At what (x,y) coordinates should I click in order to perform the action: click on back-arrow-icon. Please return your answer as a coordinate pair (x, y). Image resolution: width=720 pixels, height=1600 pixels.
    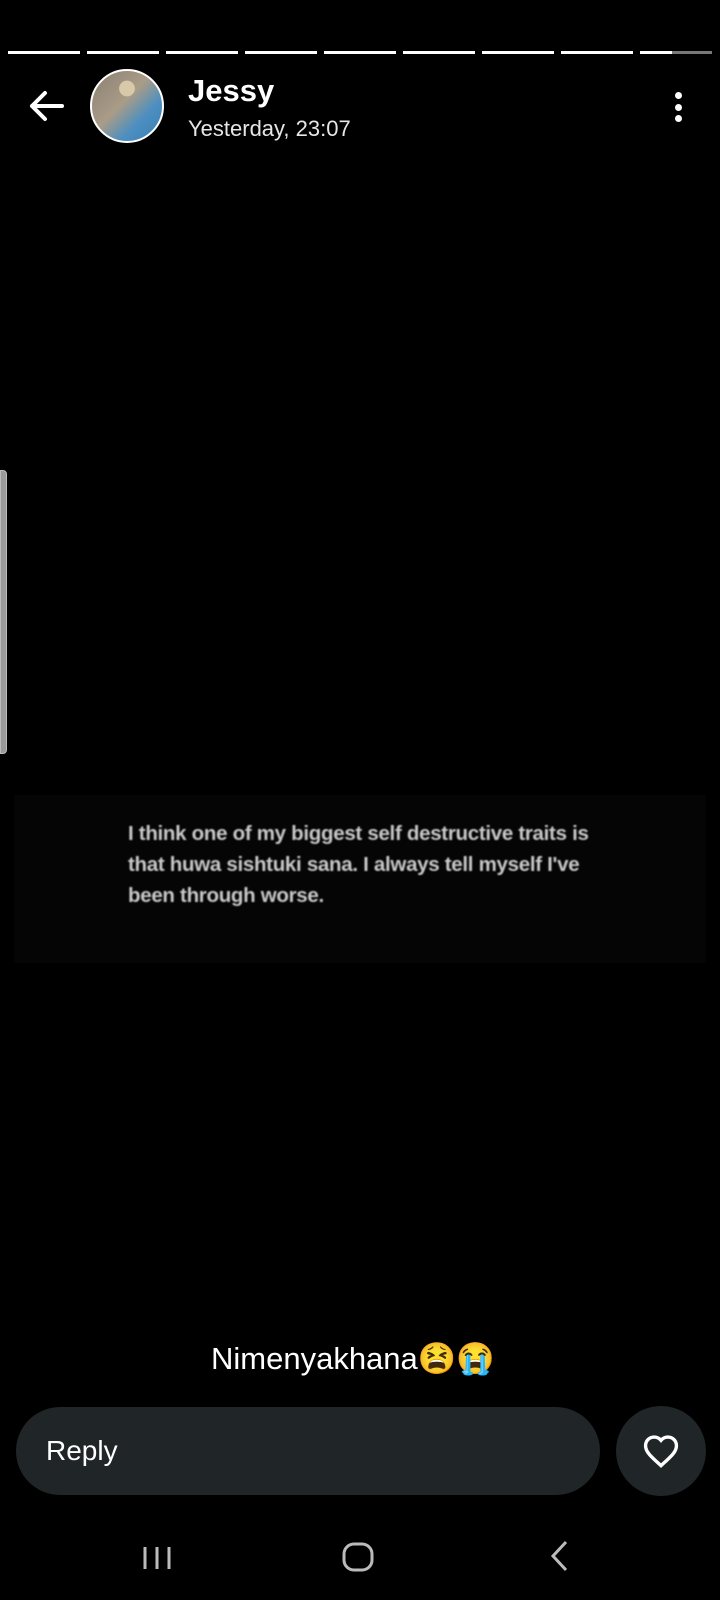
    Looking at the image, I should click on (46, 106).